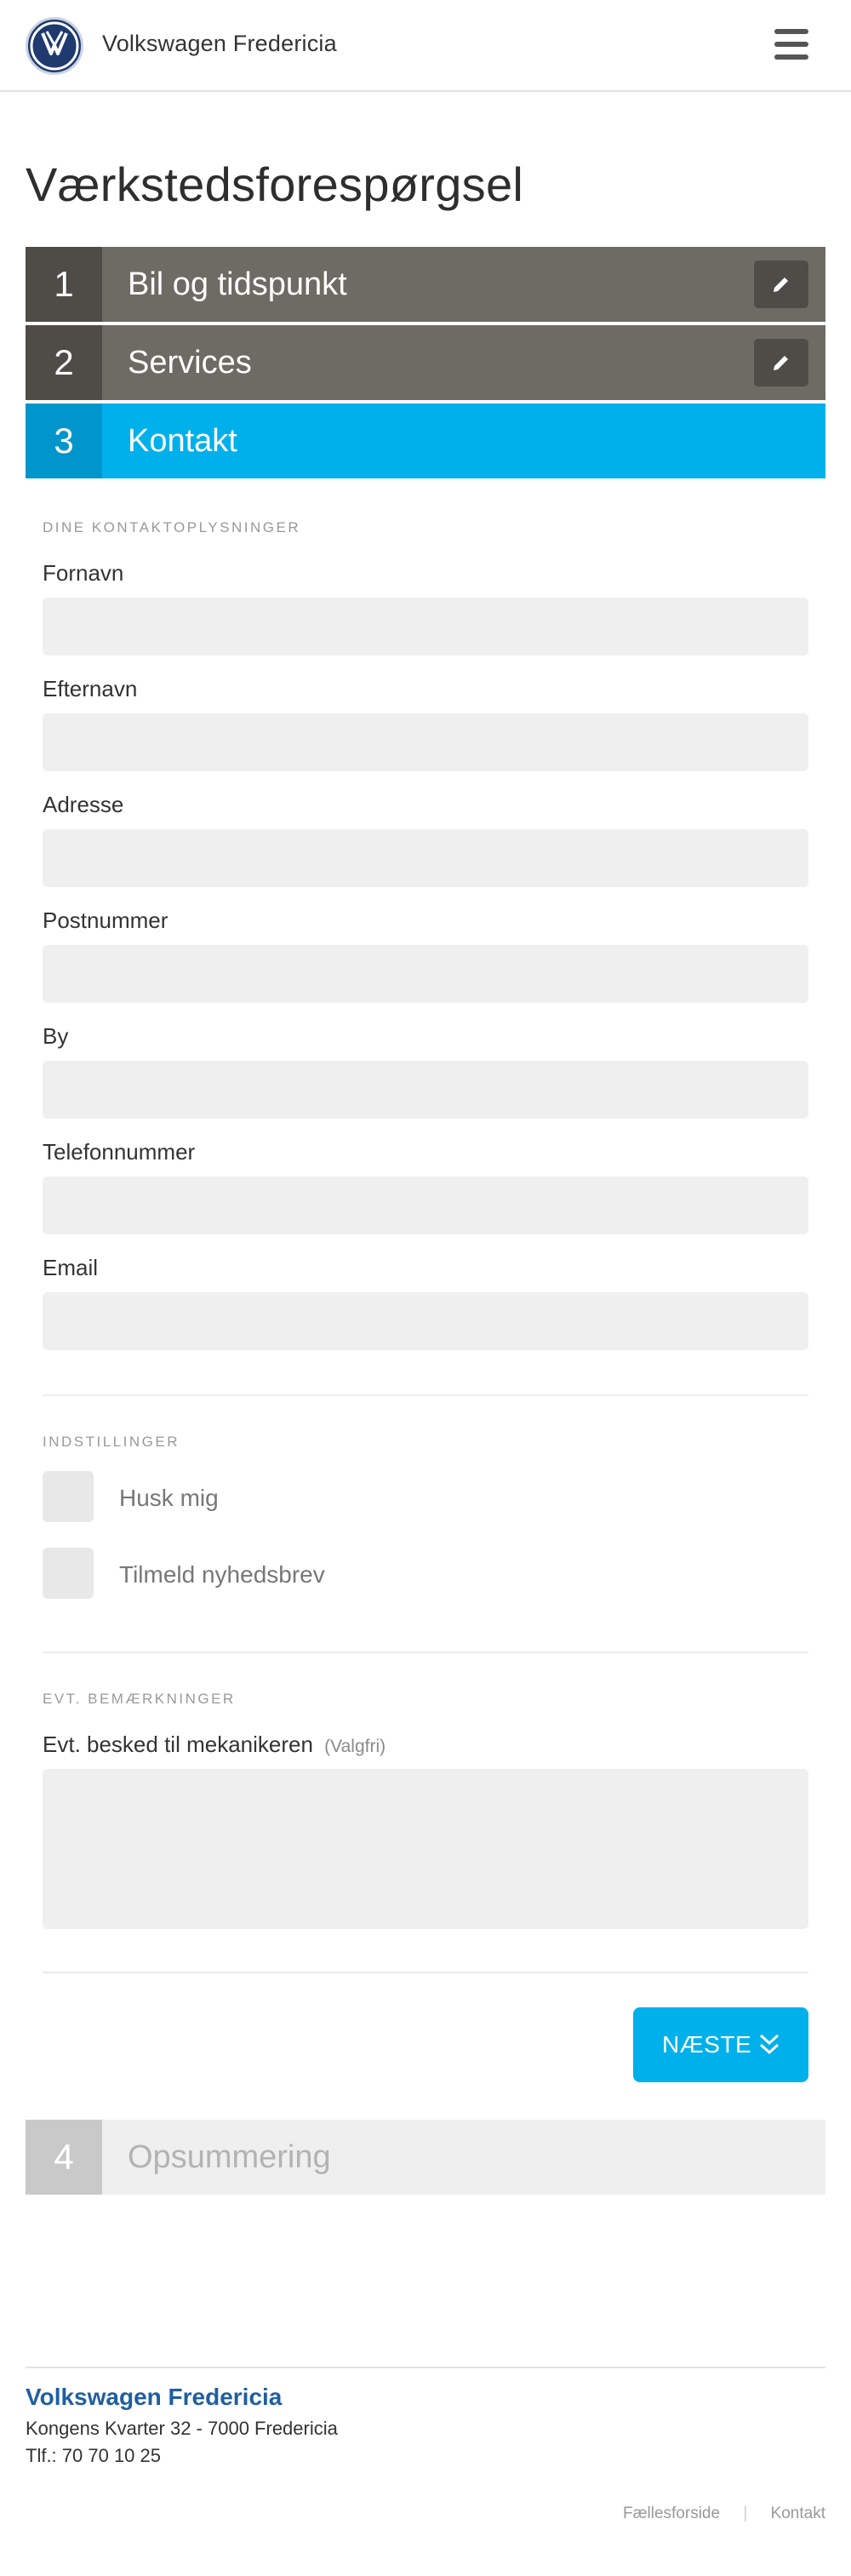 The height and width of the screenshot is (2576, 851). I want to click on address-input, so click(425, 858).